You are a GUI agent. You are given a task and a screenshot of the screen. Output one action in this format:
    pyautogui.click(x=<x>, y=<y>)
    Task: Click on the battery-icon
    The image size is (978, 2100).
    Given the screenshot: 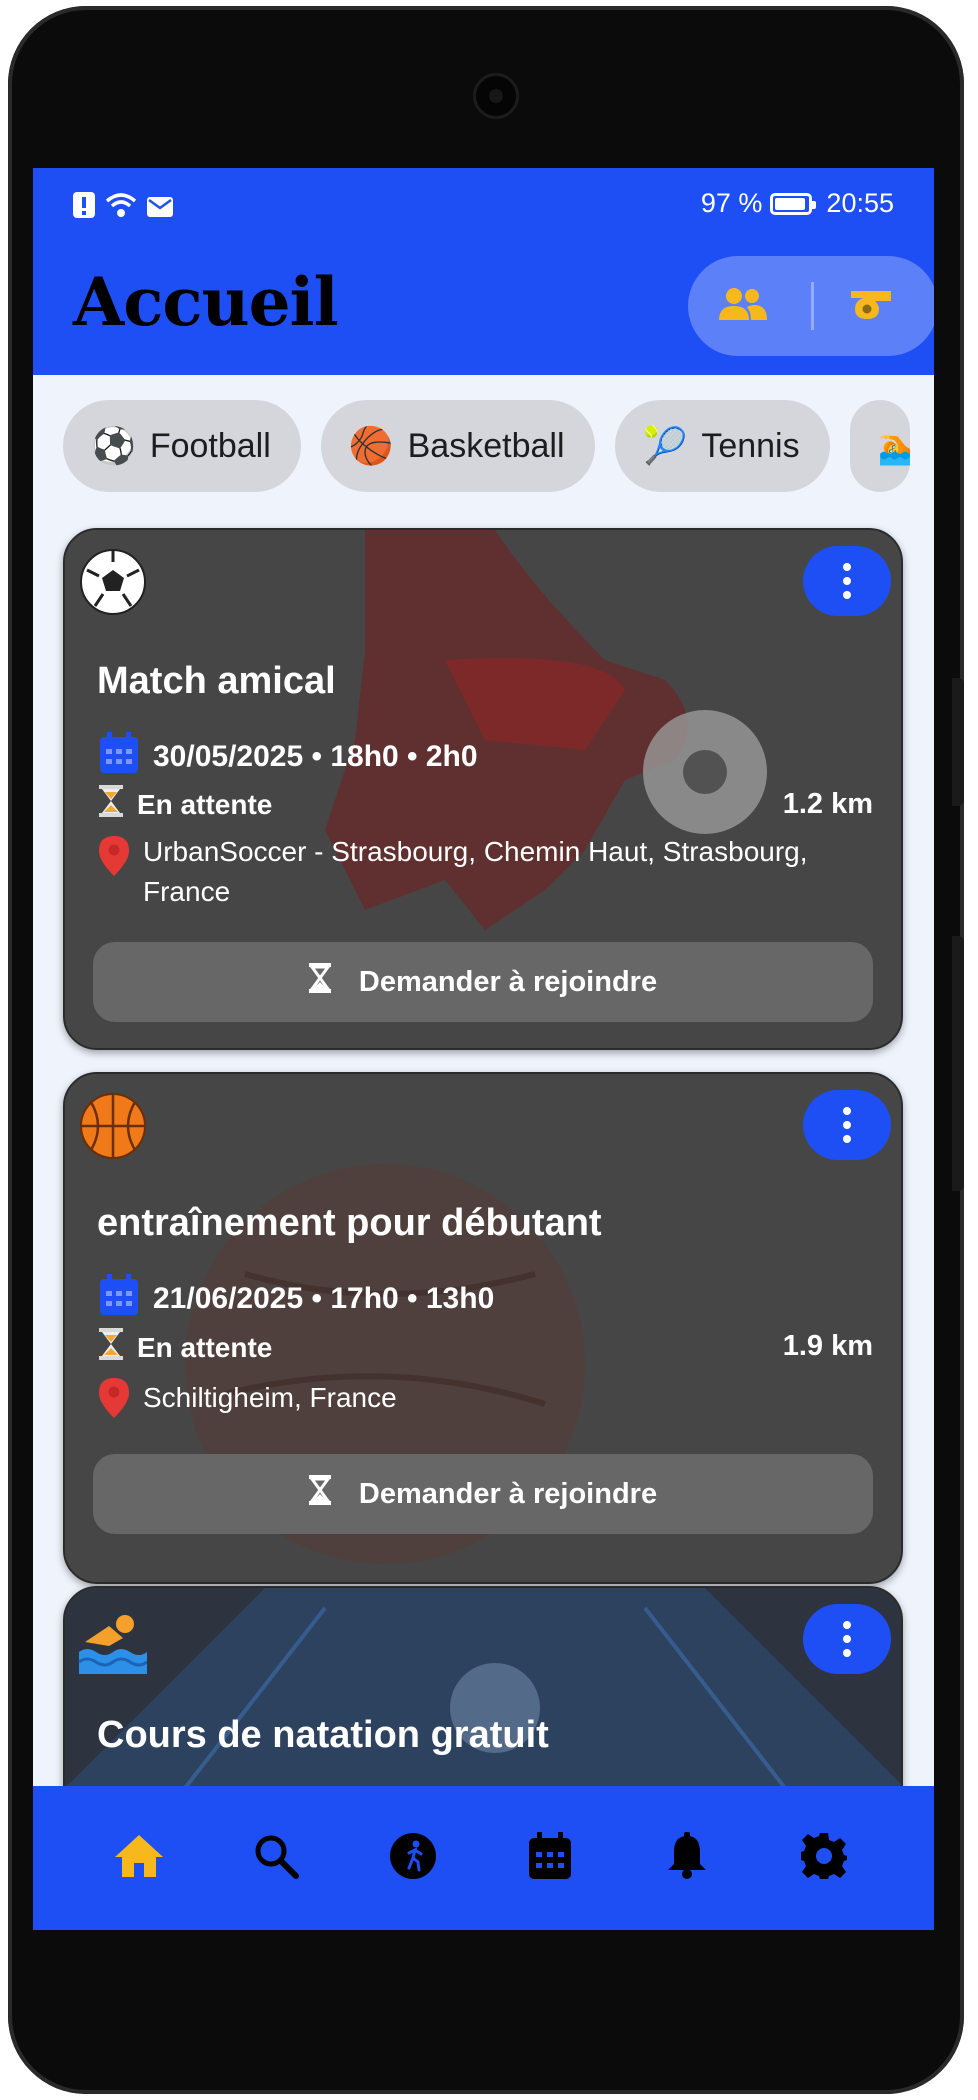 What is the action you would take?
    pyautogui.click(x=793, y=203)
    